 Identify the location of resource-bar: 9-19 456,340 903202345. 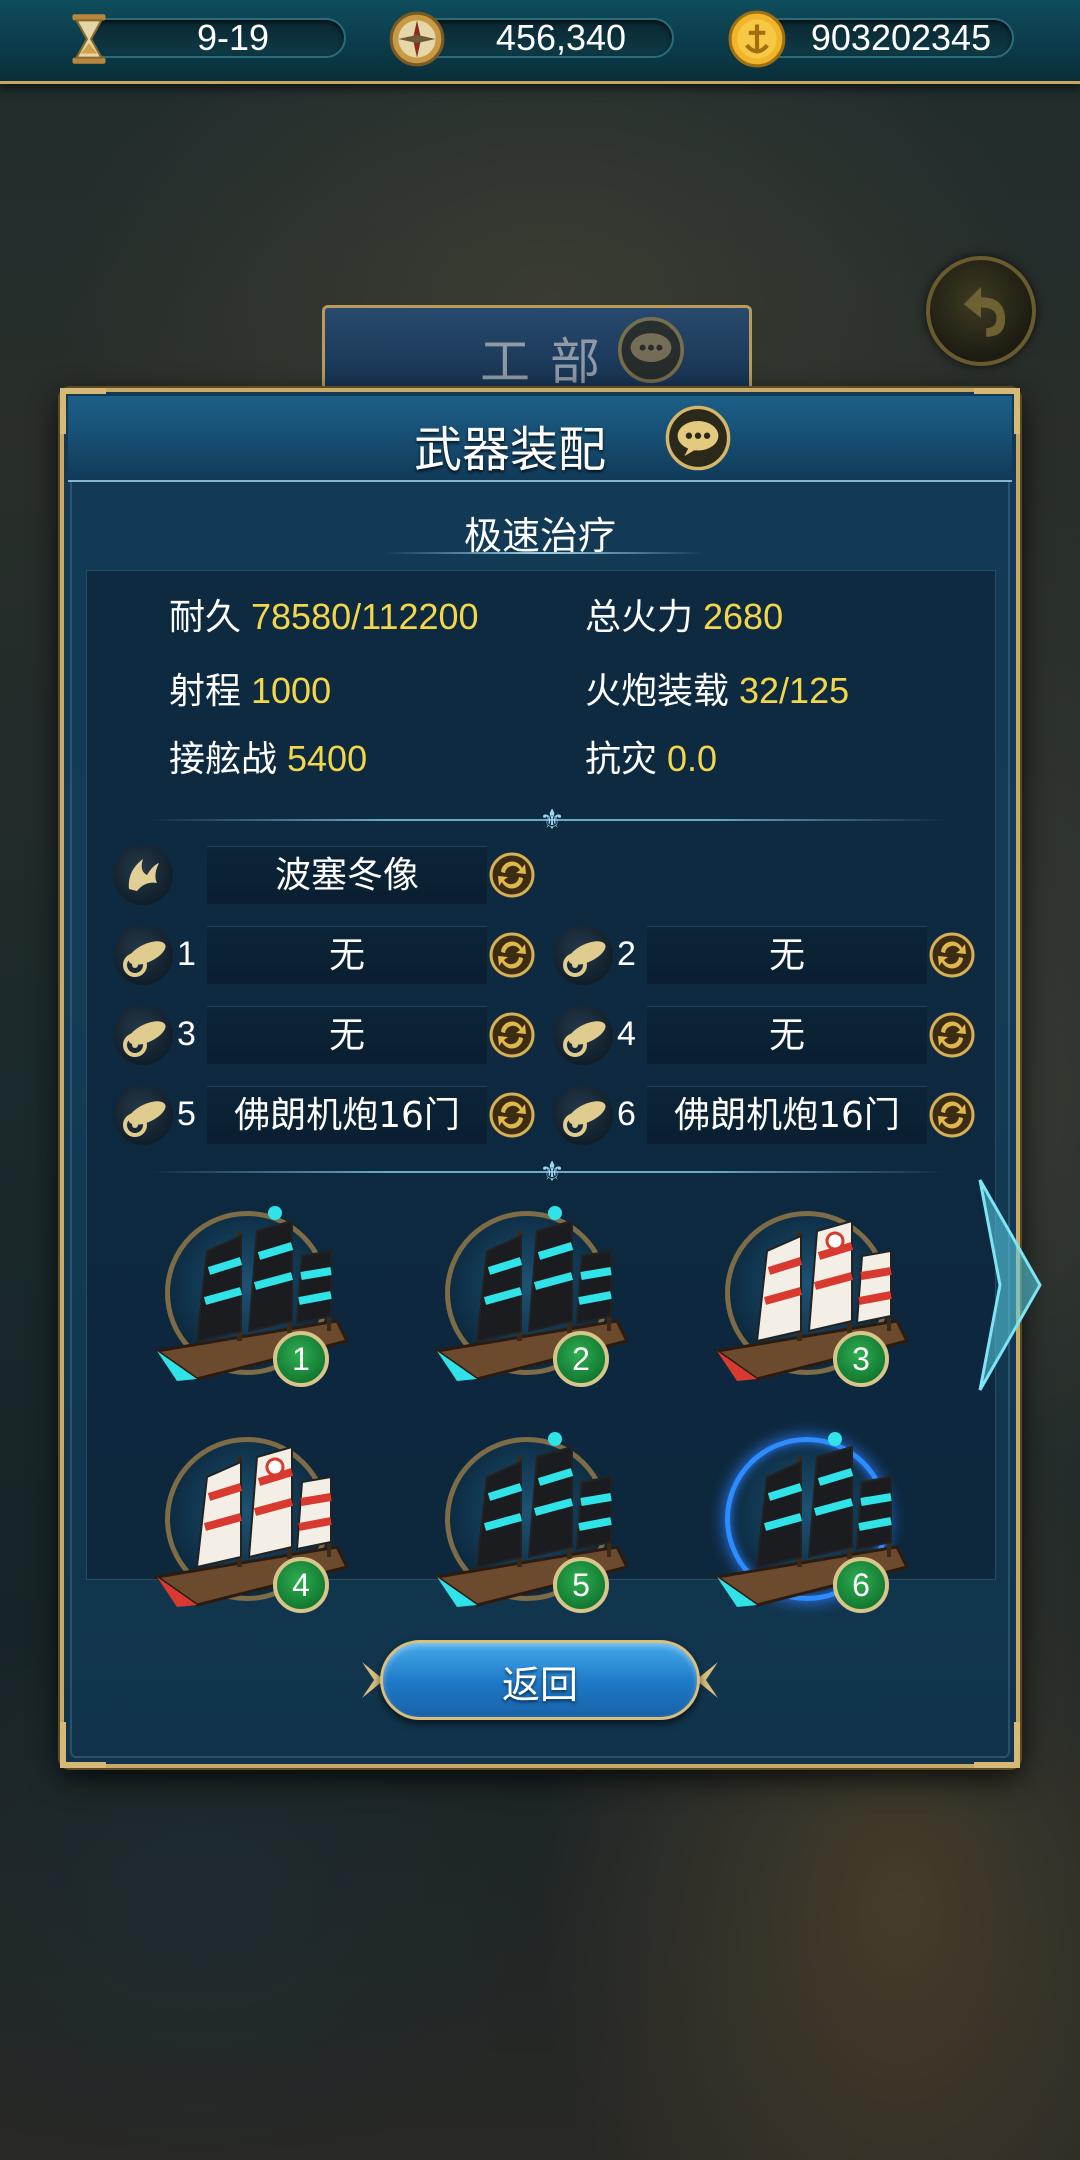
(540, 42).